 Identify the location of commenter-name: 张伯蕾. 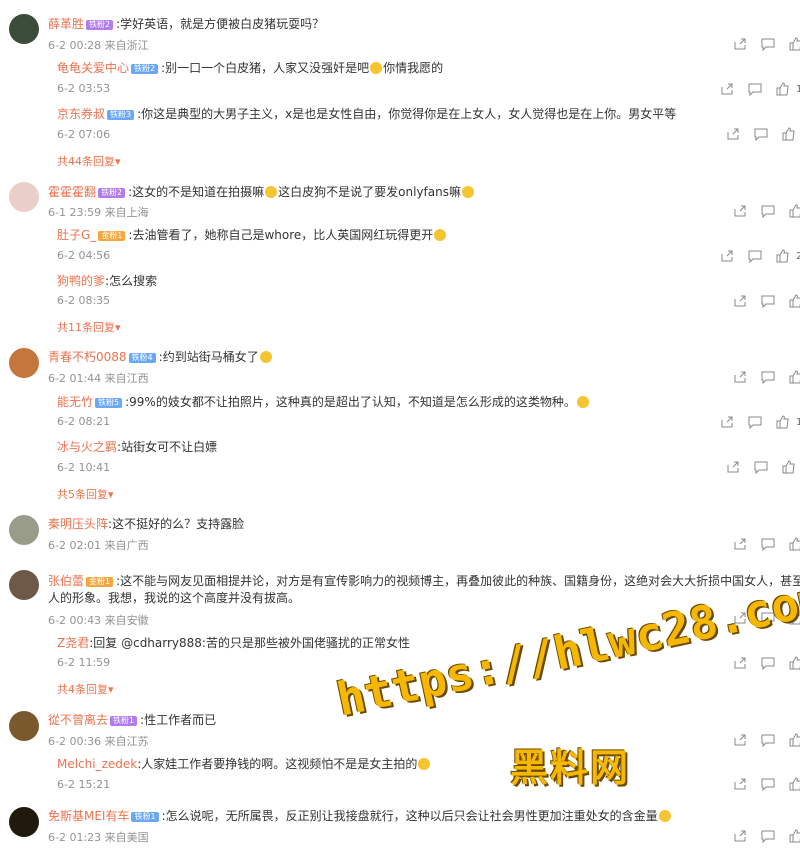
(66, 581).